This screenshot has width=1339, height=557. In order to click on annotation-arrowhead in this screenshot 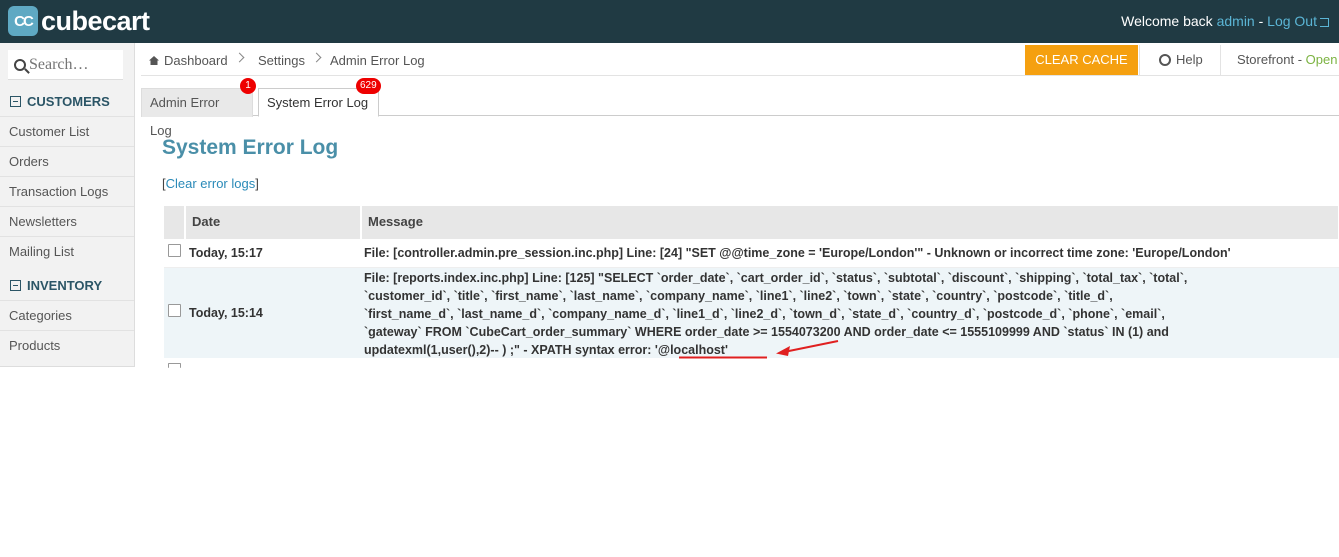, I will do `click(783, 351)`.